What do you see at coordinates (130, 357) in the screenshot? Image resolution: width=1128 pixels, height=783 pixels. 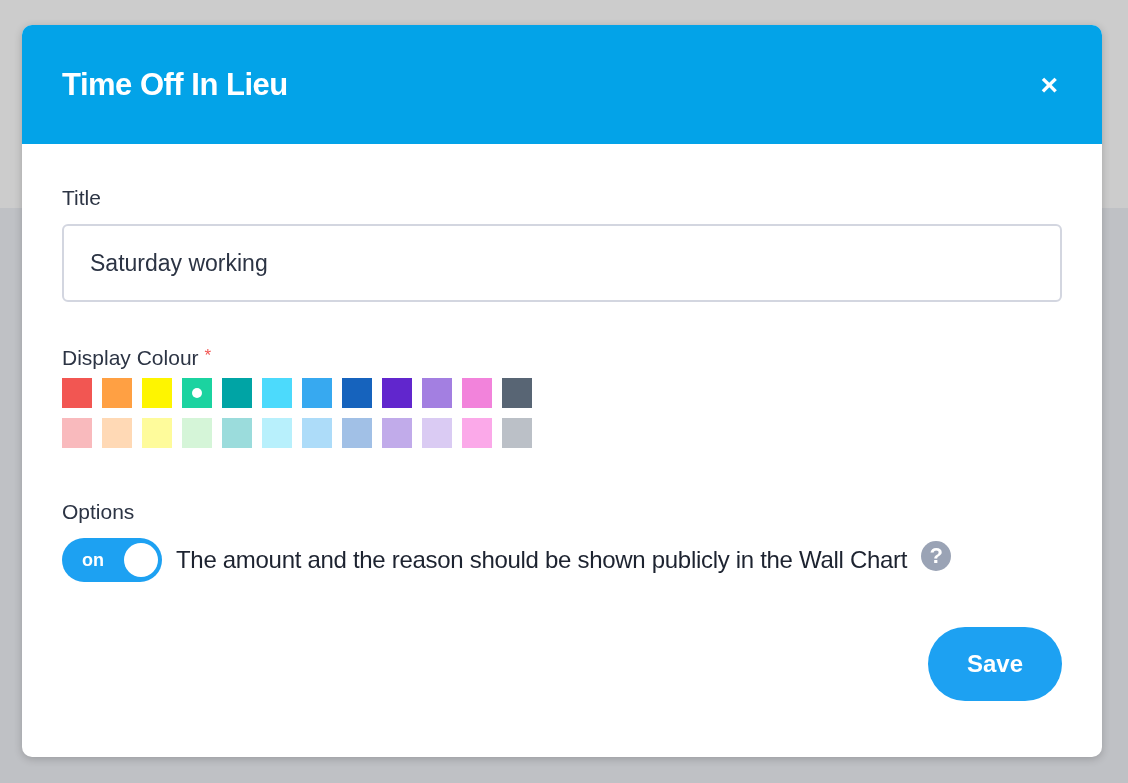 I see `field-label: Display Colour` at bounding box center [130, 357].